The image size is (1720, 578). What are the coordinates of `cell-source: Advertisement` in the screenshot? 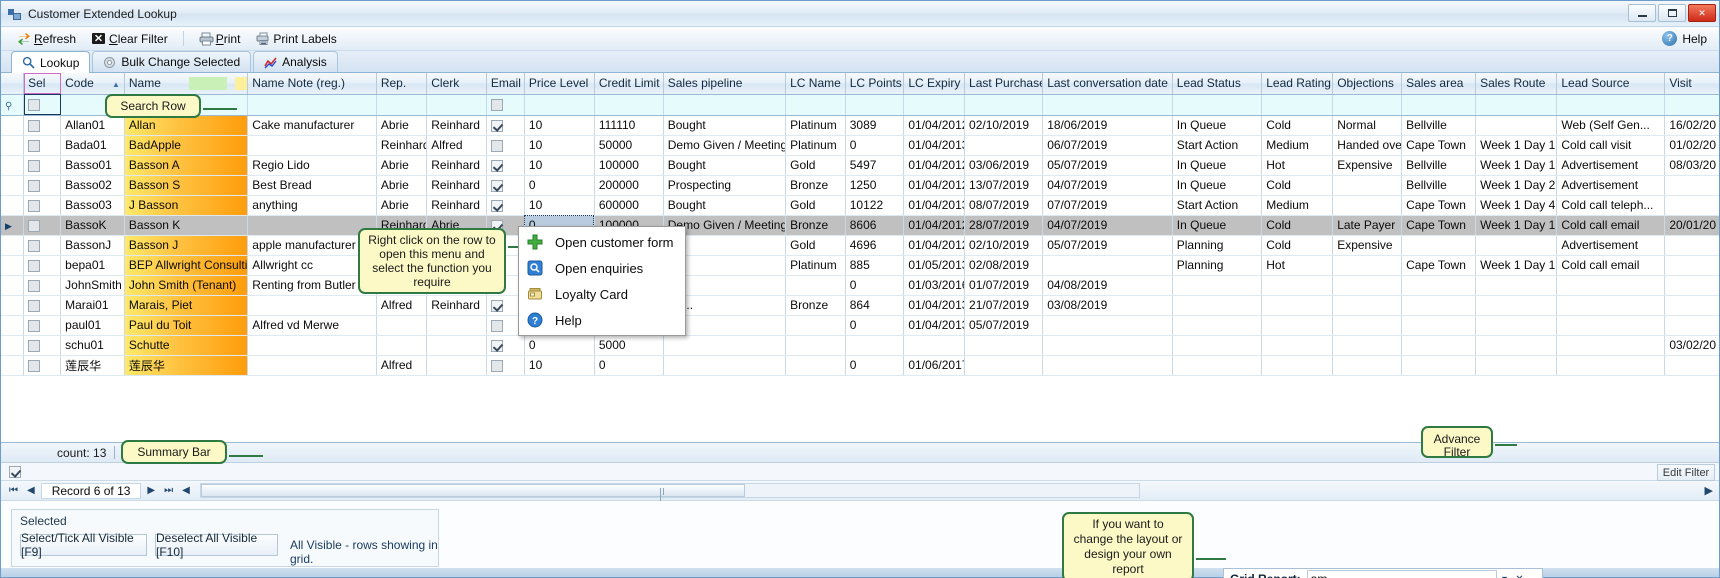 It's located at (1611, 185).